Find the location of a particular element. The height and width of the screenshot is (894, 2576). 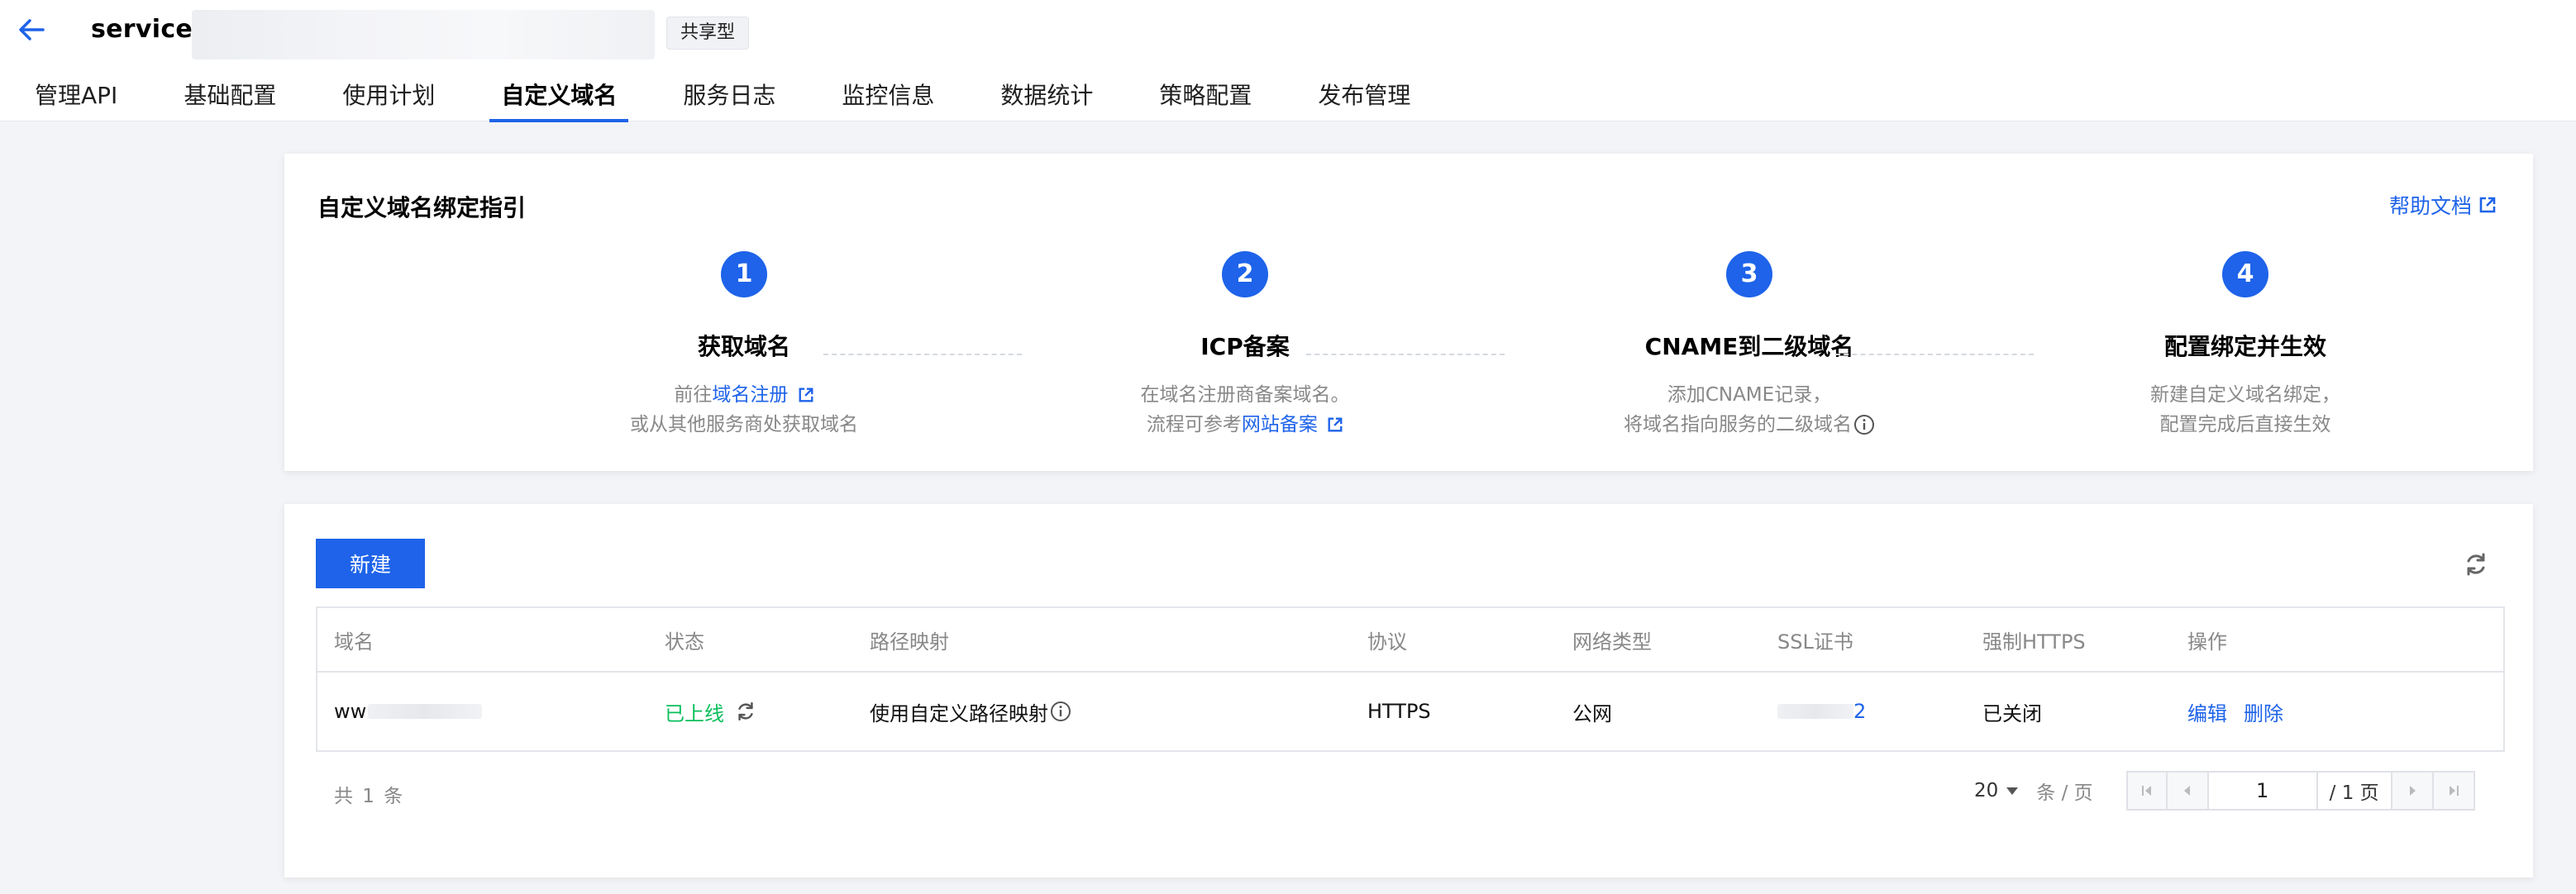

page-size-value: 20 is located at coordinates (1987, 791).